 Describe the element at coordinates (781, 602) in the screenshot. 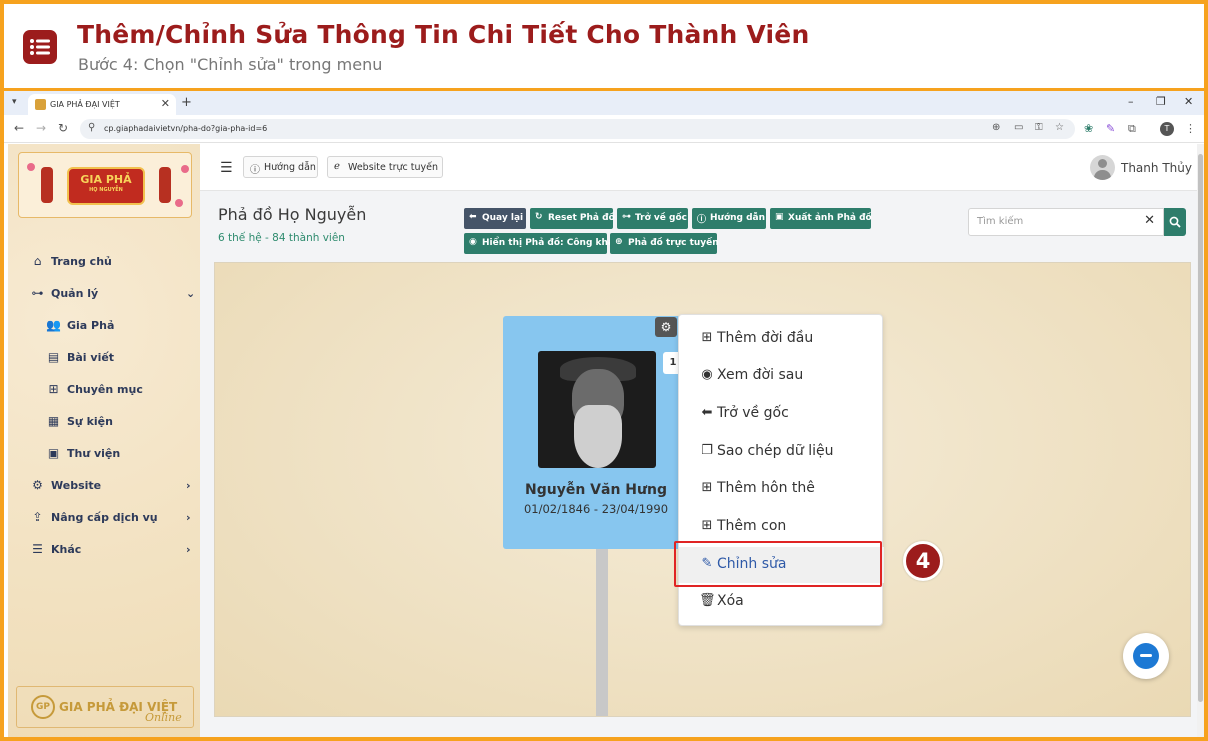

I see `menu-item-delete: 🗑 Xóa` at that location.